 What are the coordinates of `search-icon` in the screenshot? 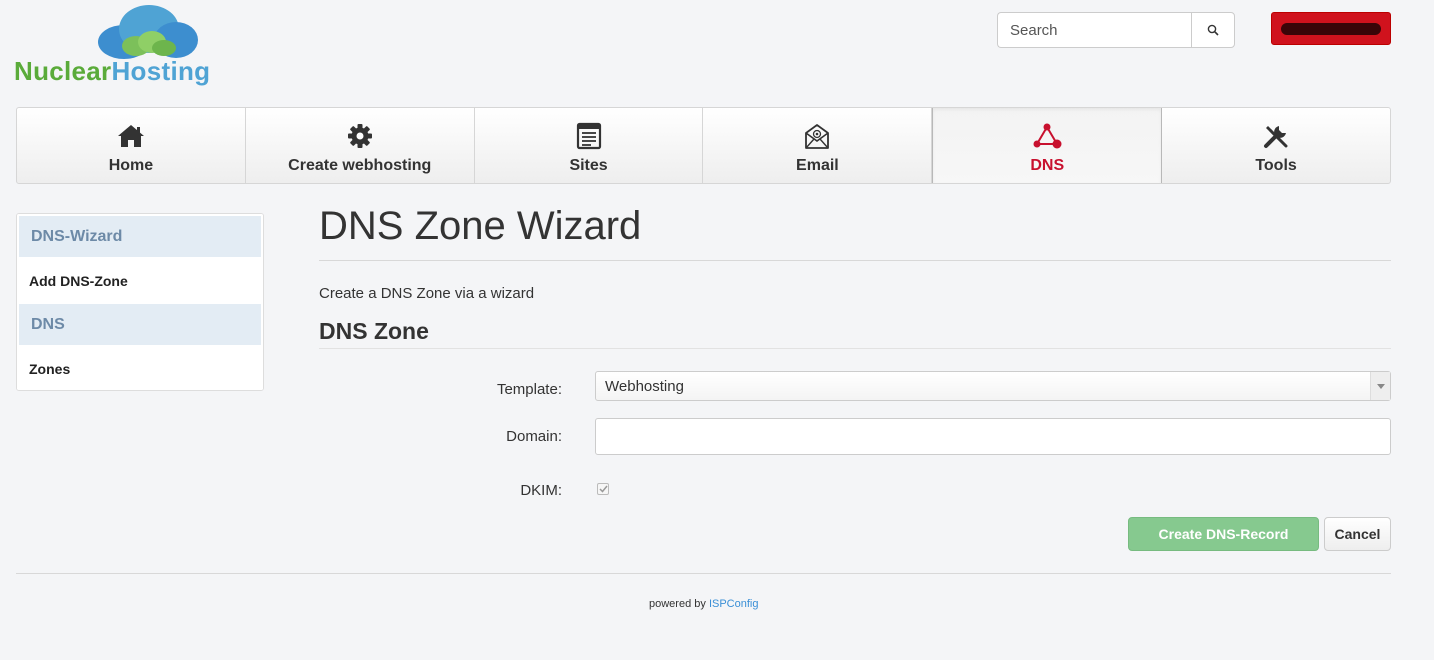 It's located at (1213, 30).